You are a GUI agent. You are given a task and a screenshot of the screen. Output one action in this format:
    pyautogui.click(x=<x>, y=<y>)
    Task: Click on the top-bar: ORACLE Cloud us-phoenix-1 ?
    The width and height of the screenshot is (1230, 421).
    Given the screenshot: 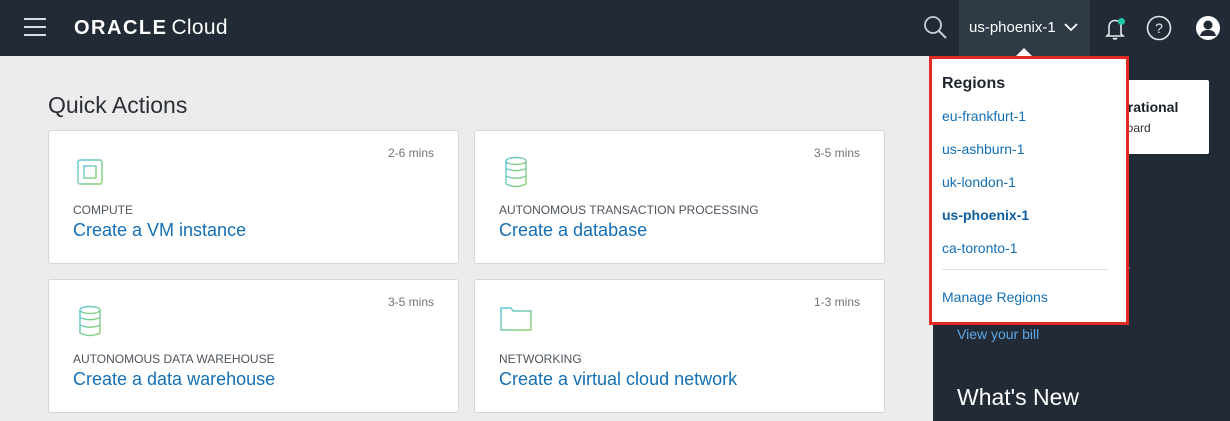 What is the action you would take?
    pyautogui.click(x=615, y=28)
    